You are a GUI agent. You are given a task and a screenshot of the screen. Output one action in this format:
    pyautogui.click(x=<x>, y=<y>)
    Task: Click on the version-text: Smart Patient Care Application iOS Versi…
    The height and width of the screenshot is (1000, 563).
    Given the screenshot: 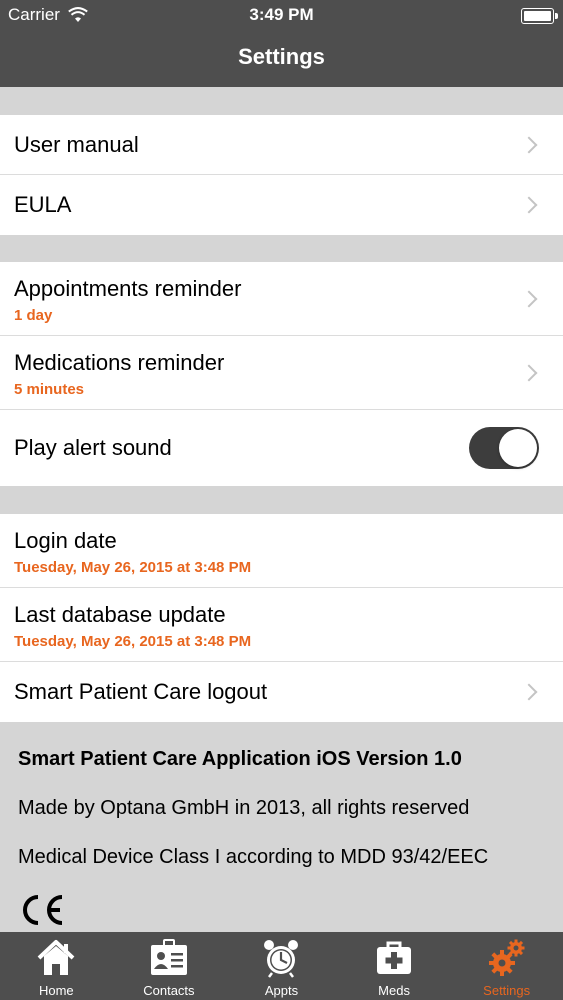 What is the action you would take?
    pyautogui.click(x=240, y=759)
    